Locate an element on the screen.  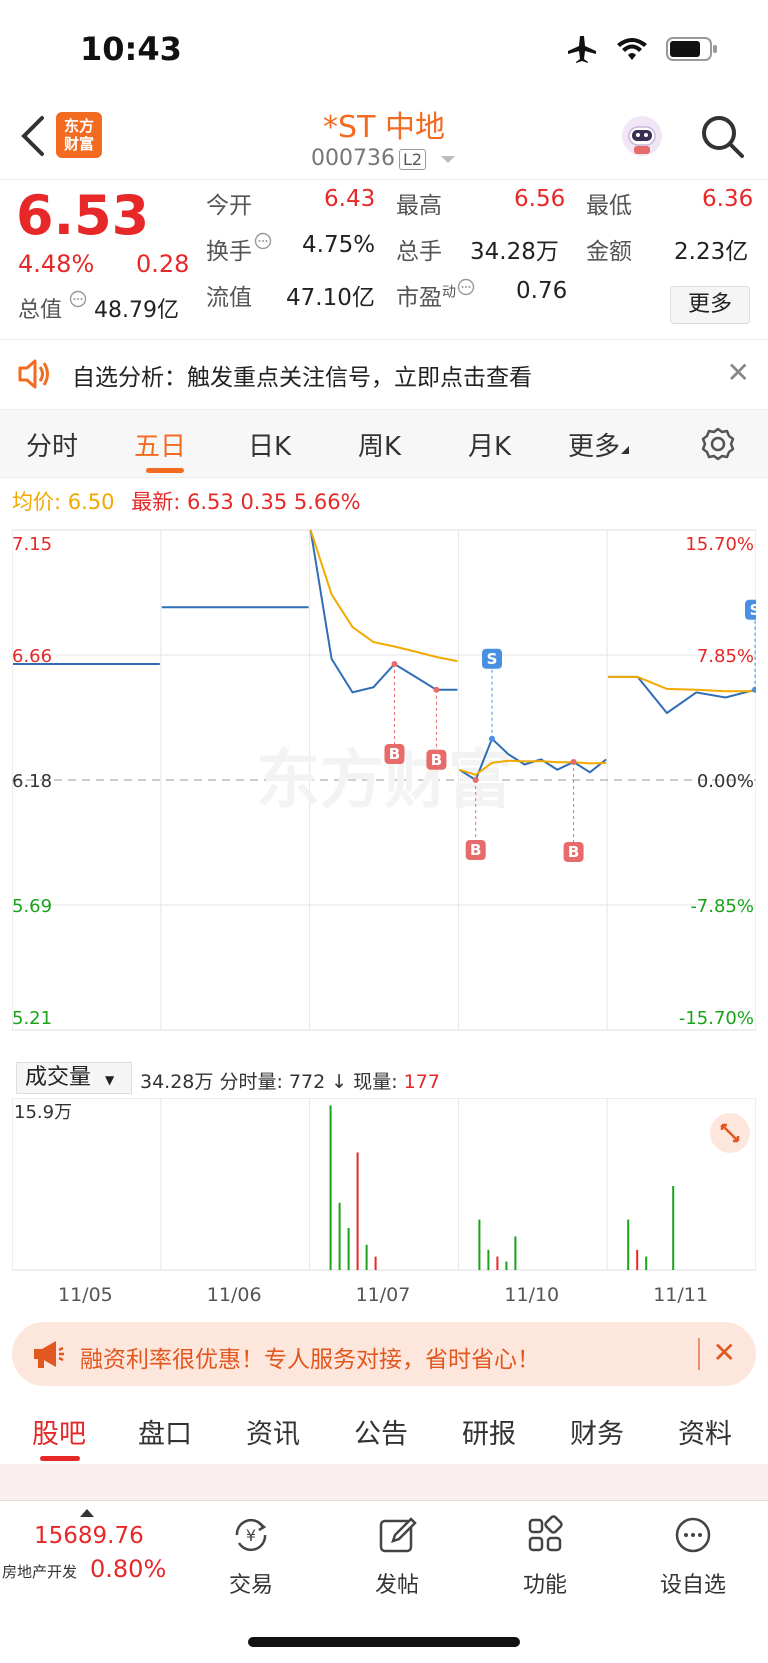
tab-underline is located at coordinates (165, 470).